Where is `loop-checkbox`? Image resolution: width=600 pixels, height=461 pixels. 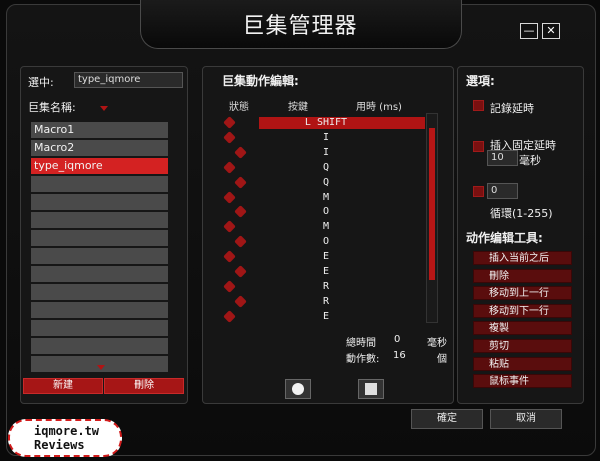 loop-checkbox is located at coordinates (478, 191).